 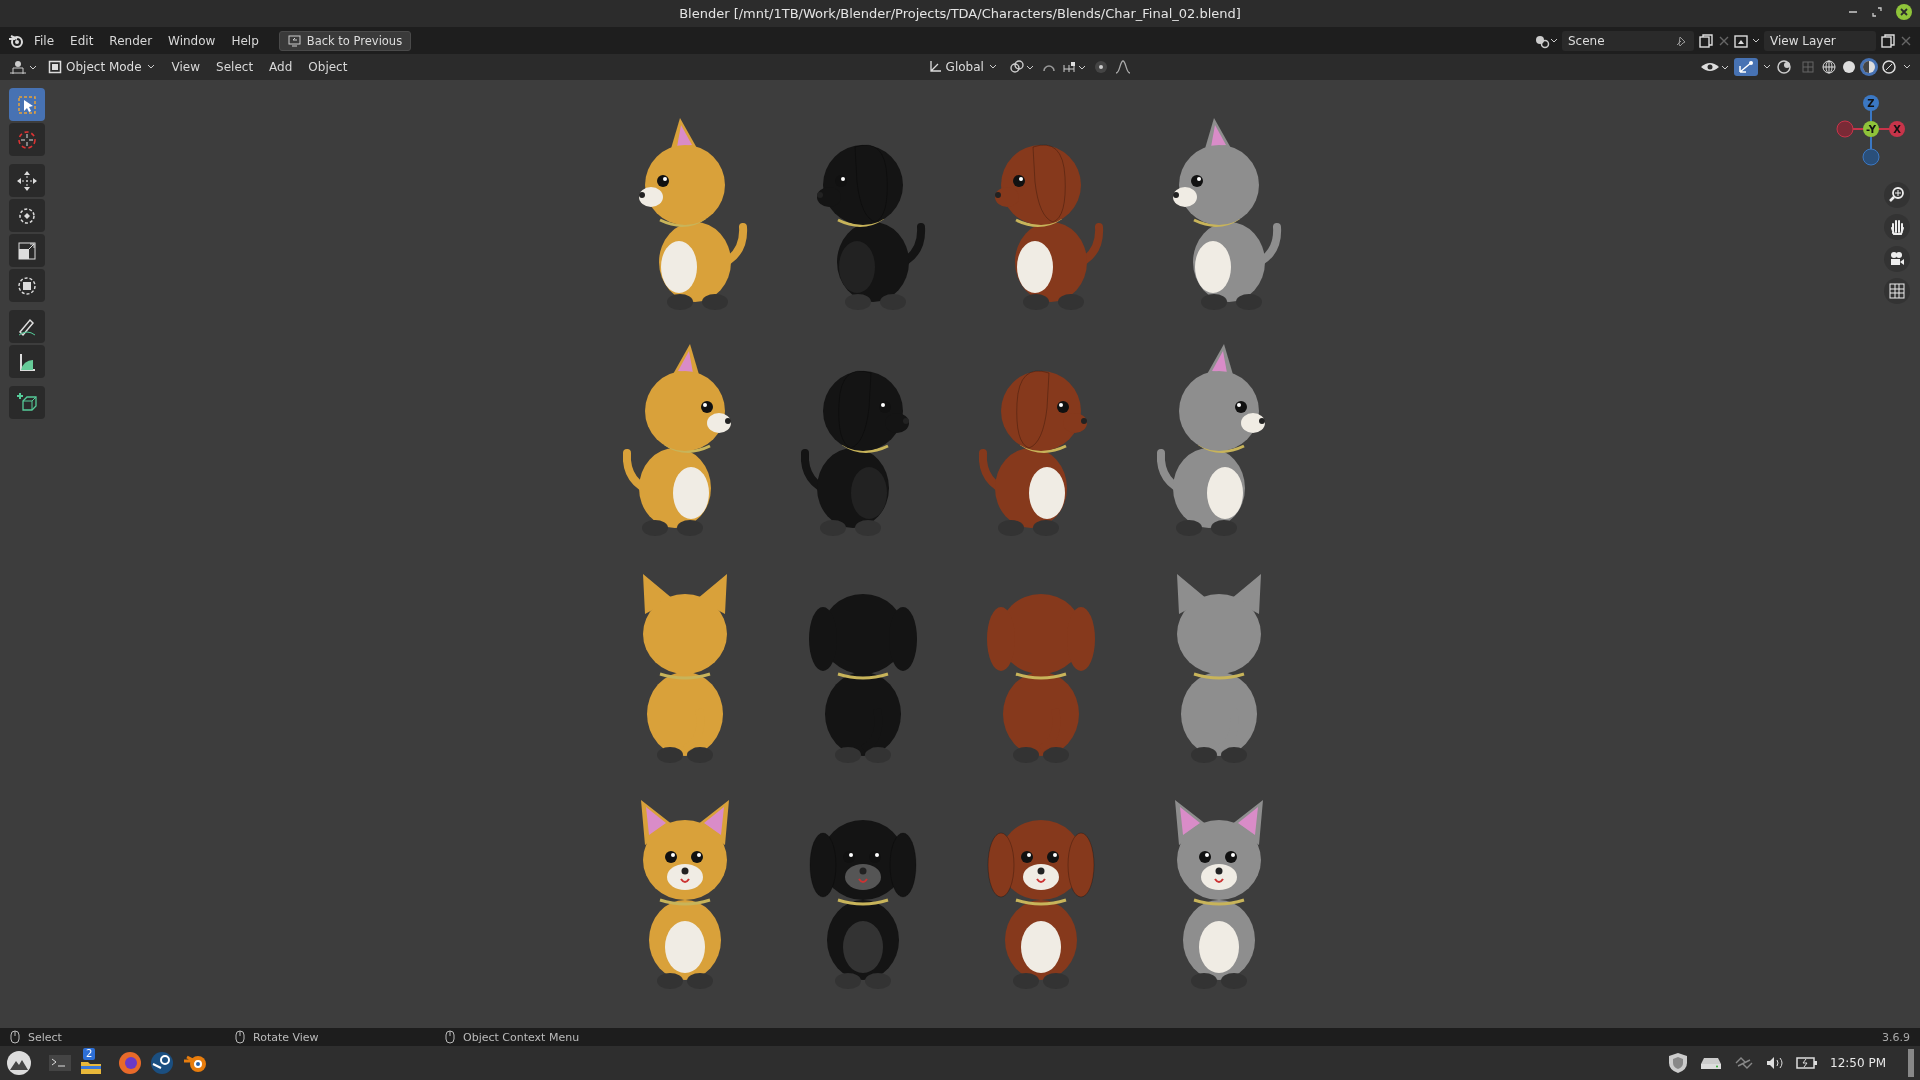 What do you see at coordinates (1074, 67) in the screenshot?
I see `snap-increment-icon` at bounding box center [1074, 67].